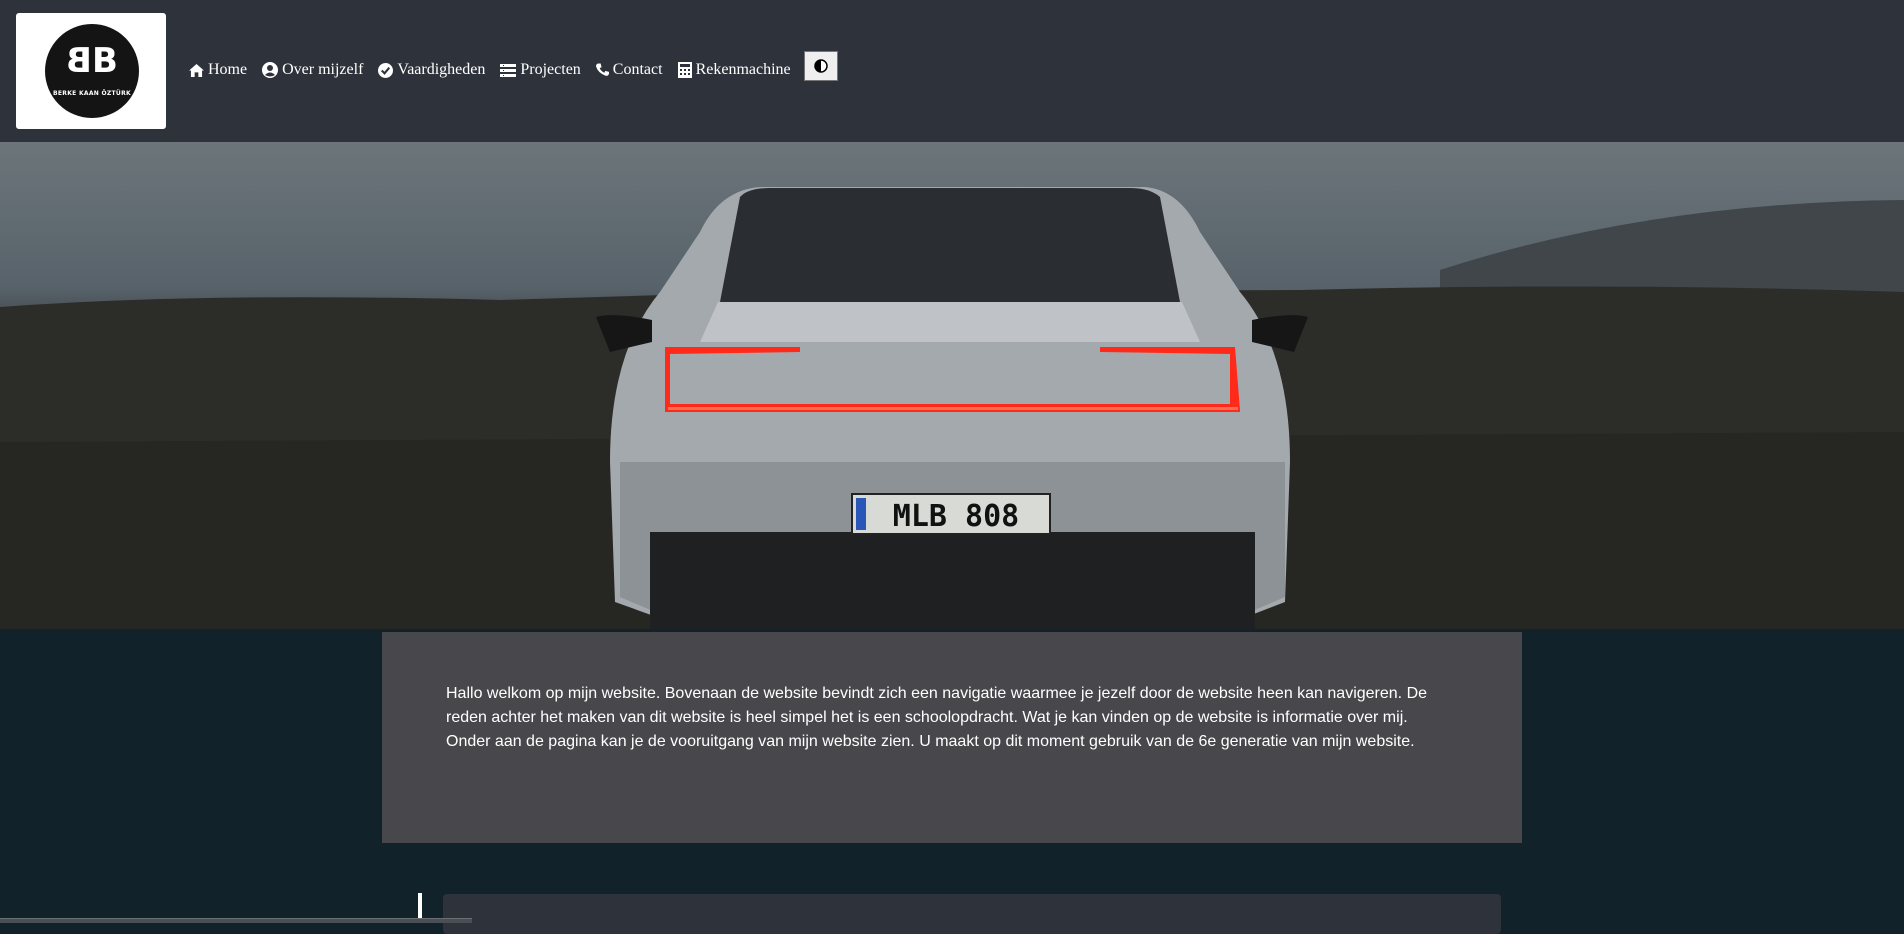  What do you see at coordinates (602, 69) in the screenshot?
I see `phone-icon` at bounding box center [602, 69].